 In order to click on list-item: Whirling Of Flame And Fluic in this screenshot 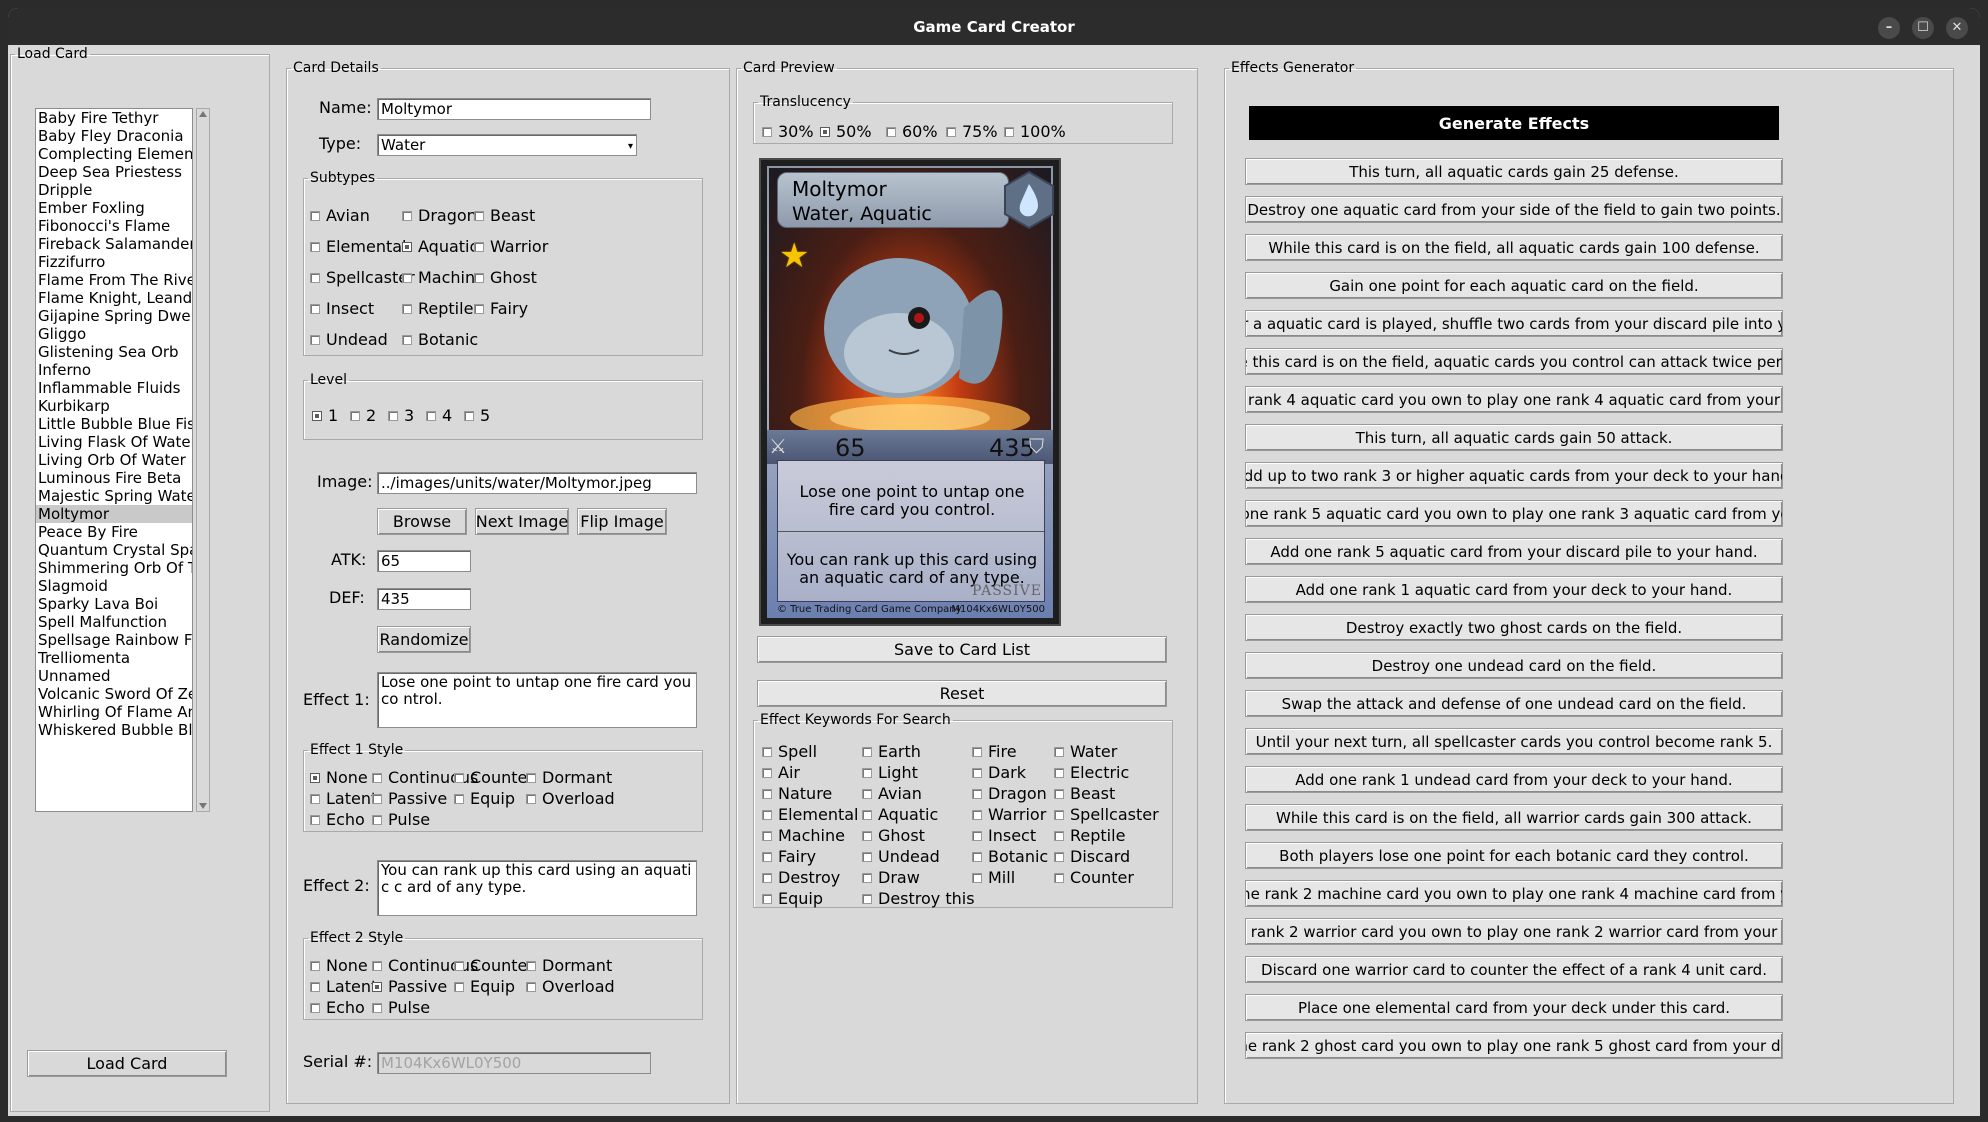, I will do `click(114, 712)`.